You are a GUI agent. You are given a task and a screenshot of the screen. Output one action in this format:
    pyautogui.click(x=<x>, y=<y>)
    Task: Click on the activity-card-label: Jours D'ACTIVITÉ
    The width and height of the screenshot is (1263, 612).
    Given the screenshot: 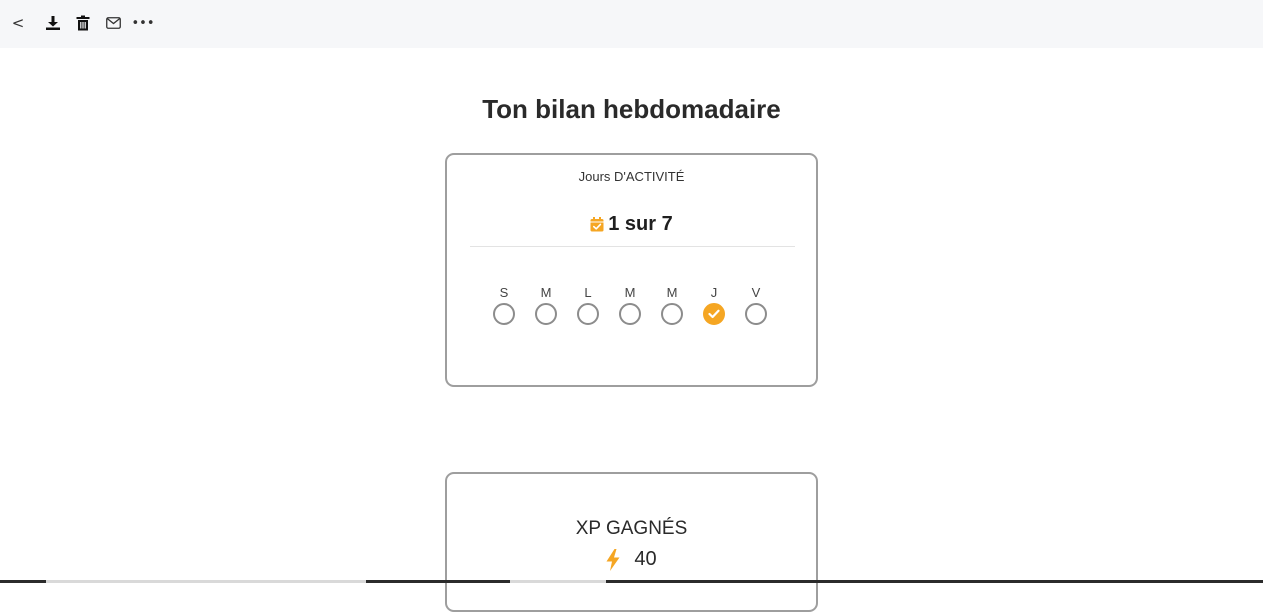 What is the action you would take?
    pyautogui.click(x=631, y=176)
    